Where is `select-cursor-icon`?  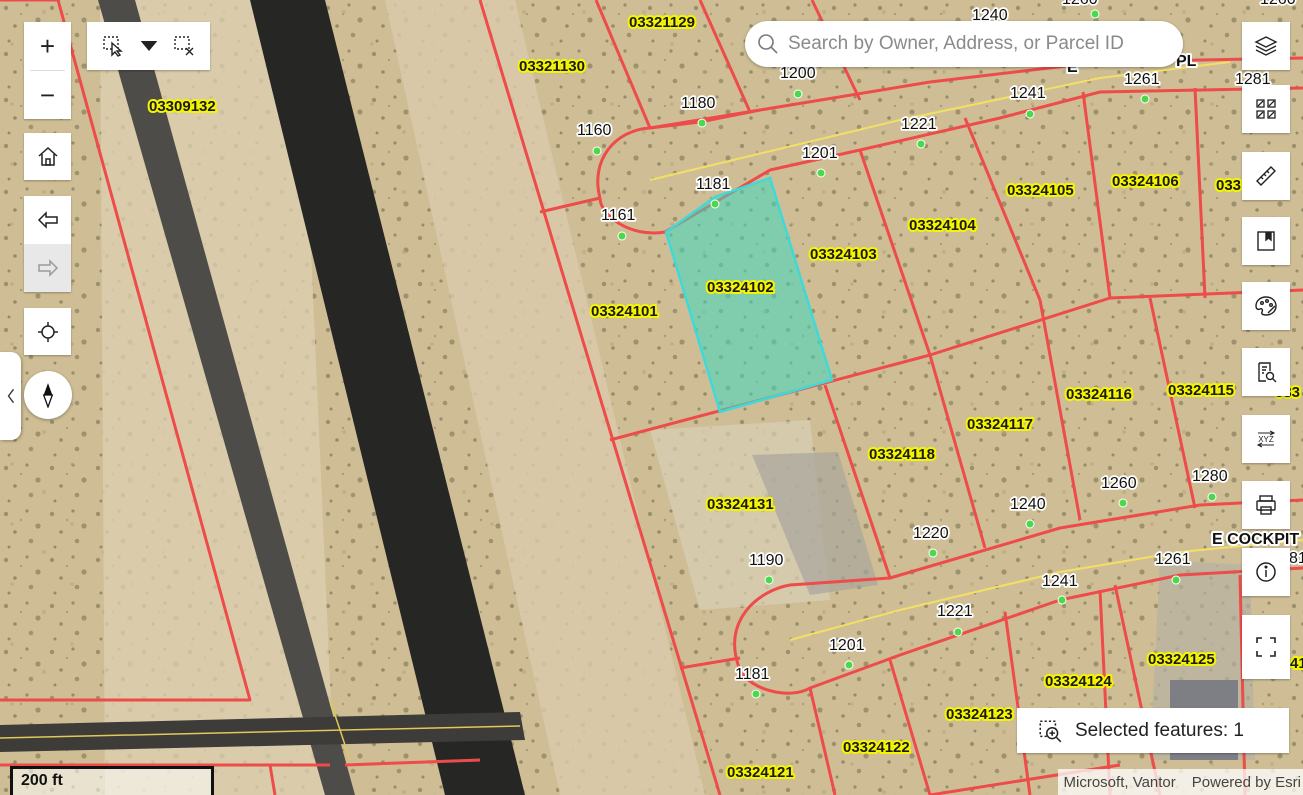 select-cursor-icon is located at coordinates (113, 46).